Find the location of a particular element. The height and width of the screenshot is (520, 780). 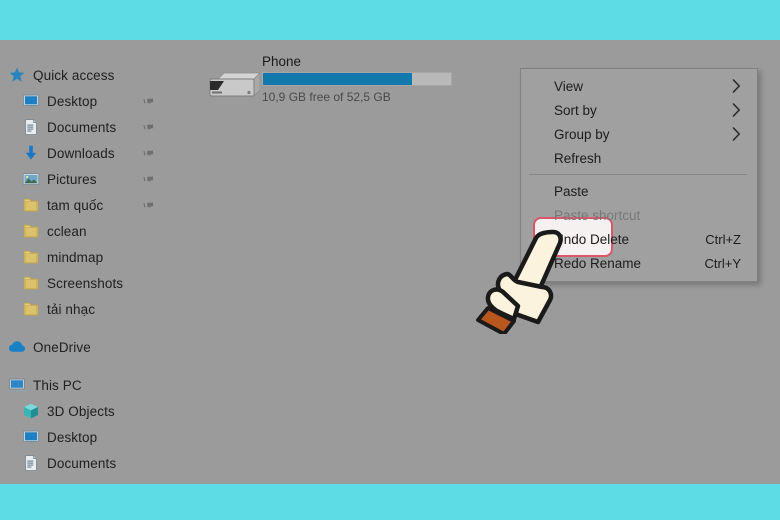

sidebar-item-label: tải nhạc is located at coordinates (71, 309).